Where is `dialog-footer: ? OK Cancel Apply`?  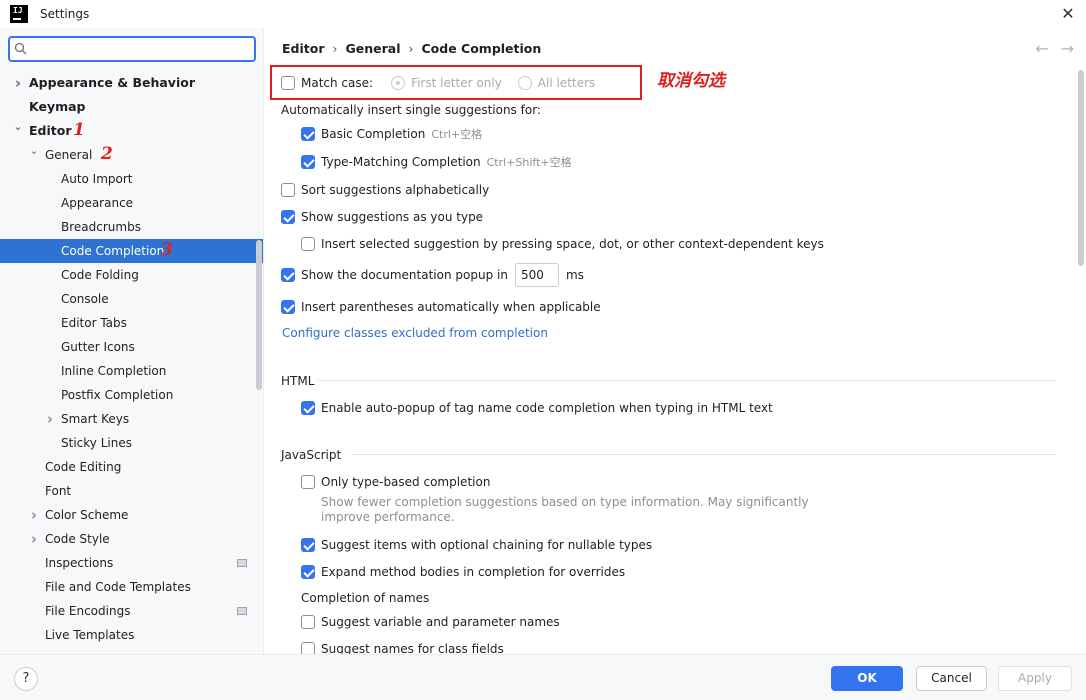
dialog-footer: ? OK Cancel Apply is located at coordinates (543, 677).